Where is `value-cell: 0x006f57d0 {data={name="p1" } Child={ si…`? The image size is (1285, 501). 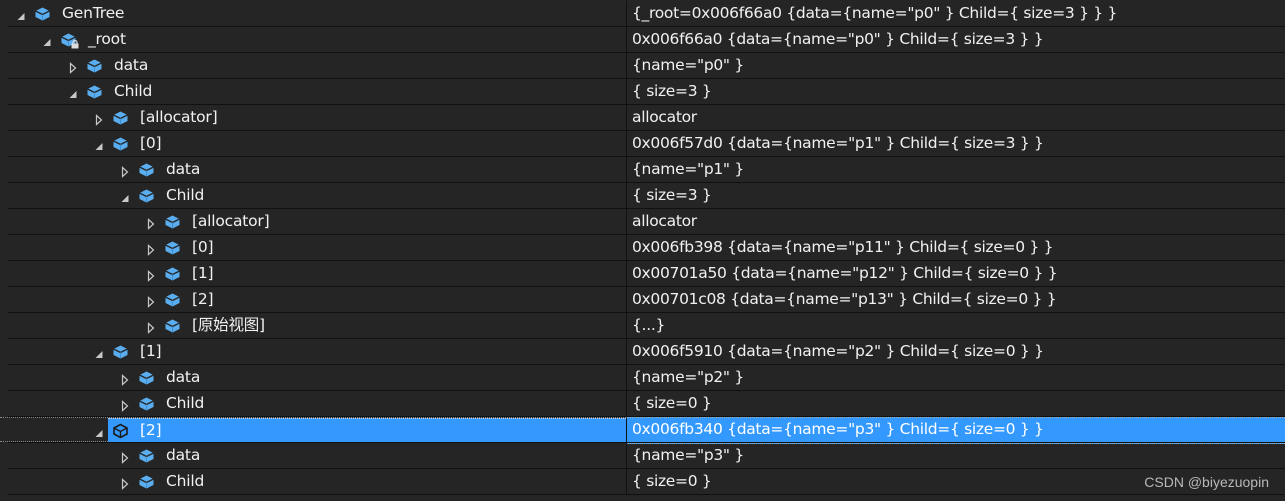 value-cell: 0x006f57d0 {data={name="p1" } Child={ si… is located at coordinates (955, 143).